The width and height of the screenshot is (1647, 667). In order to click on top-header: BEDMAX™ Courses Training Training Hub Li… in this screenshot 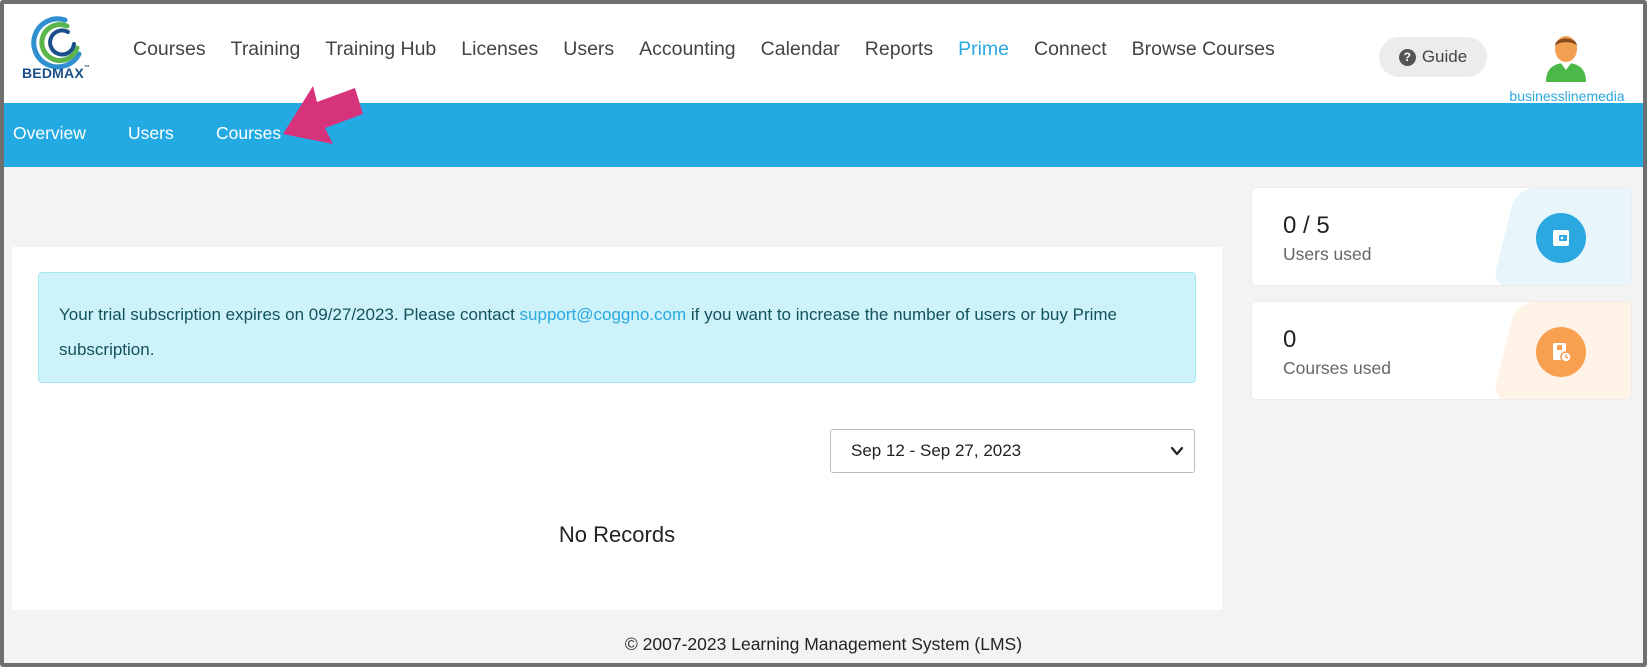, I will do `click(823, 54)`.